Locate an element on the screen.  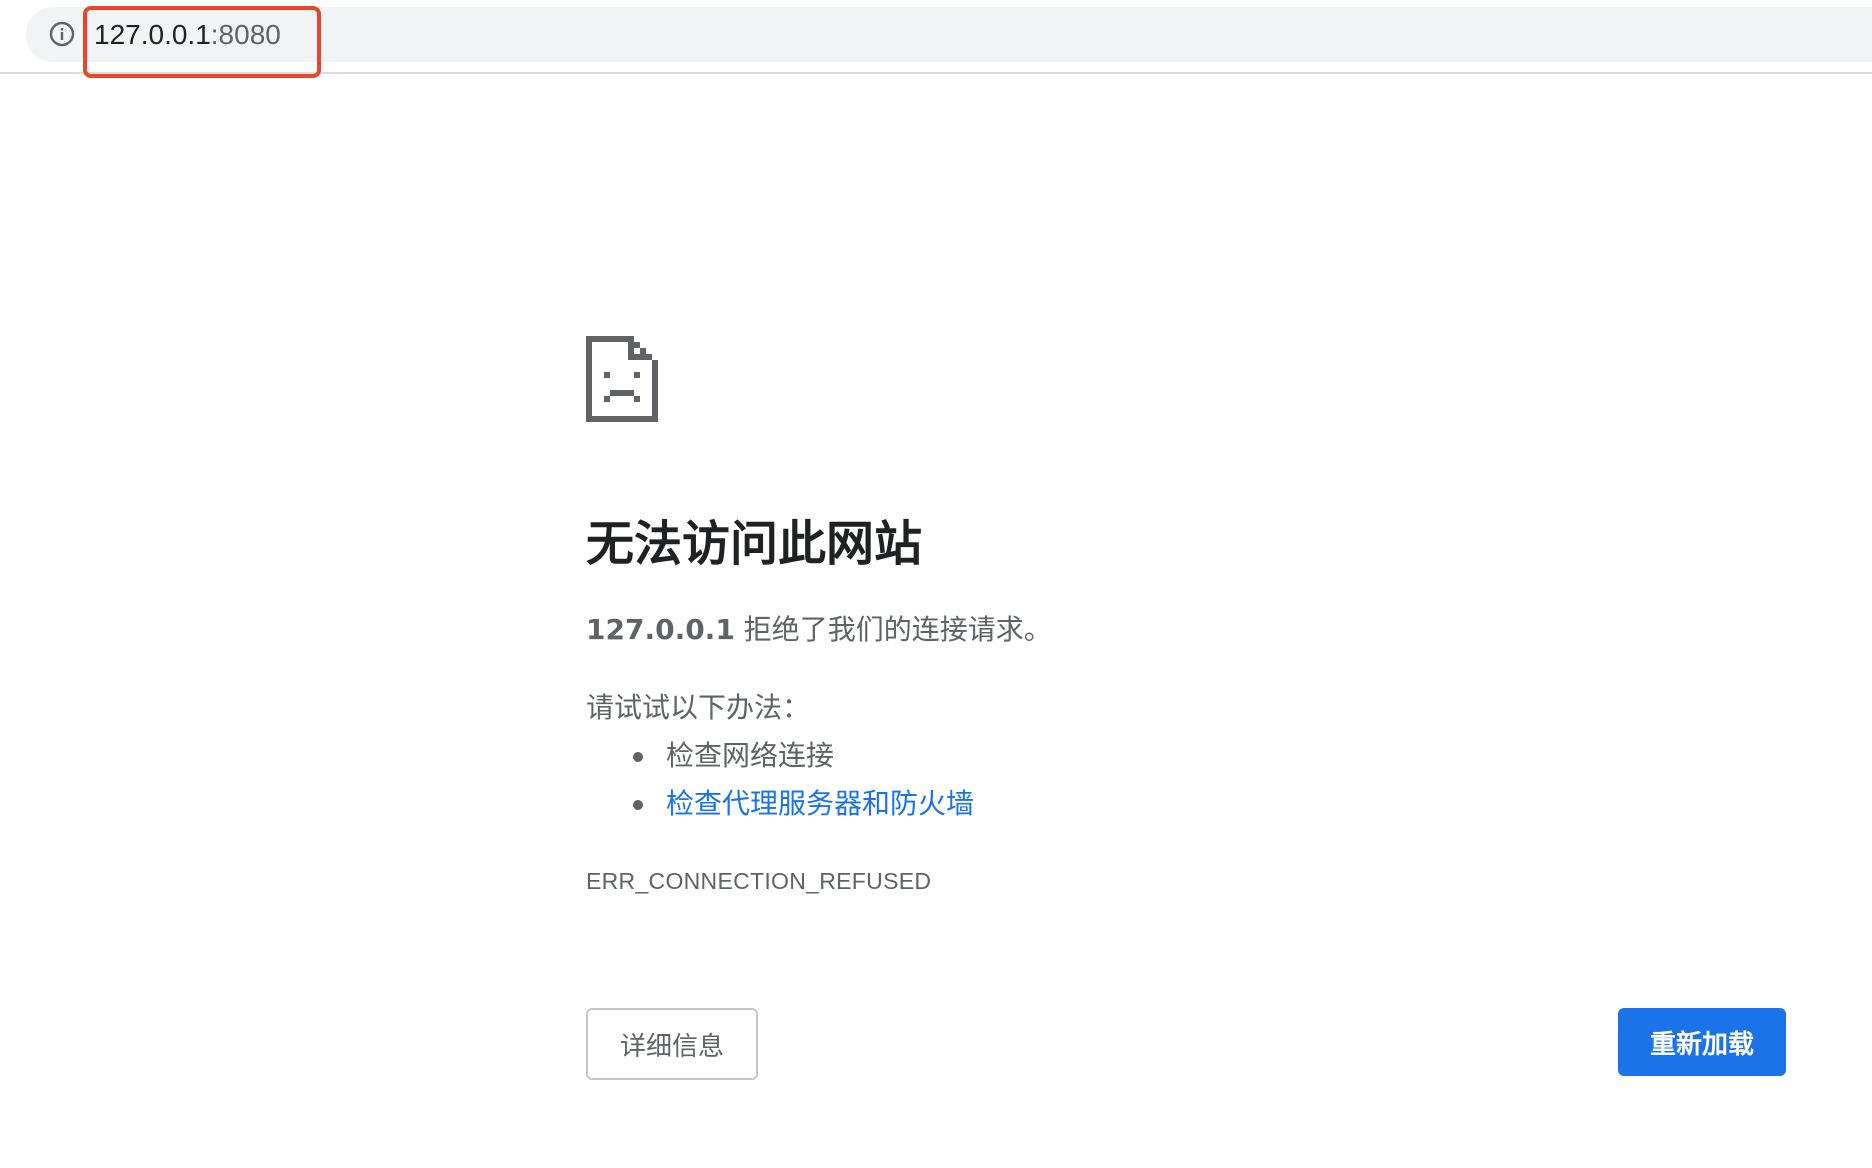
error-message: 127.0.0.1 拒绝了我们的连接请求。 is located at coordinates (819, 630).